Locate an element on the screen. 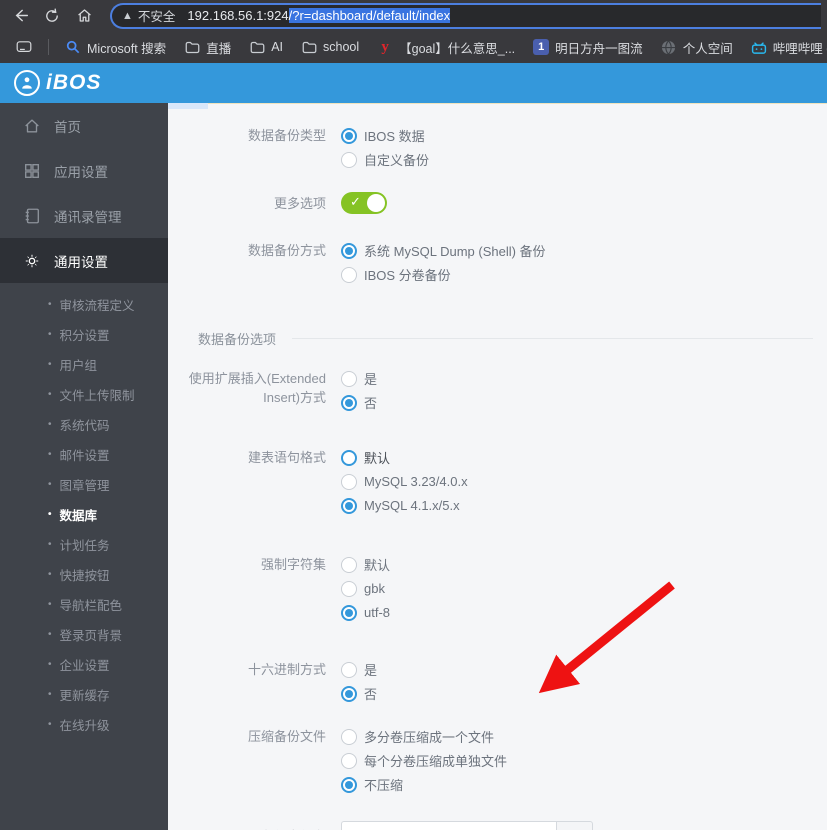 The image size is (827, 830). sidebar-subitem: • 快捷按钮 is located at coordinates (84, 574).